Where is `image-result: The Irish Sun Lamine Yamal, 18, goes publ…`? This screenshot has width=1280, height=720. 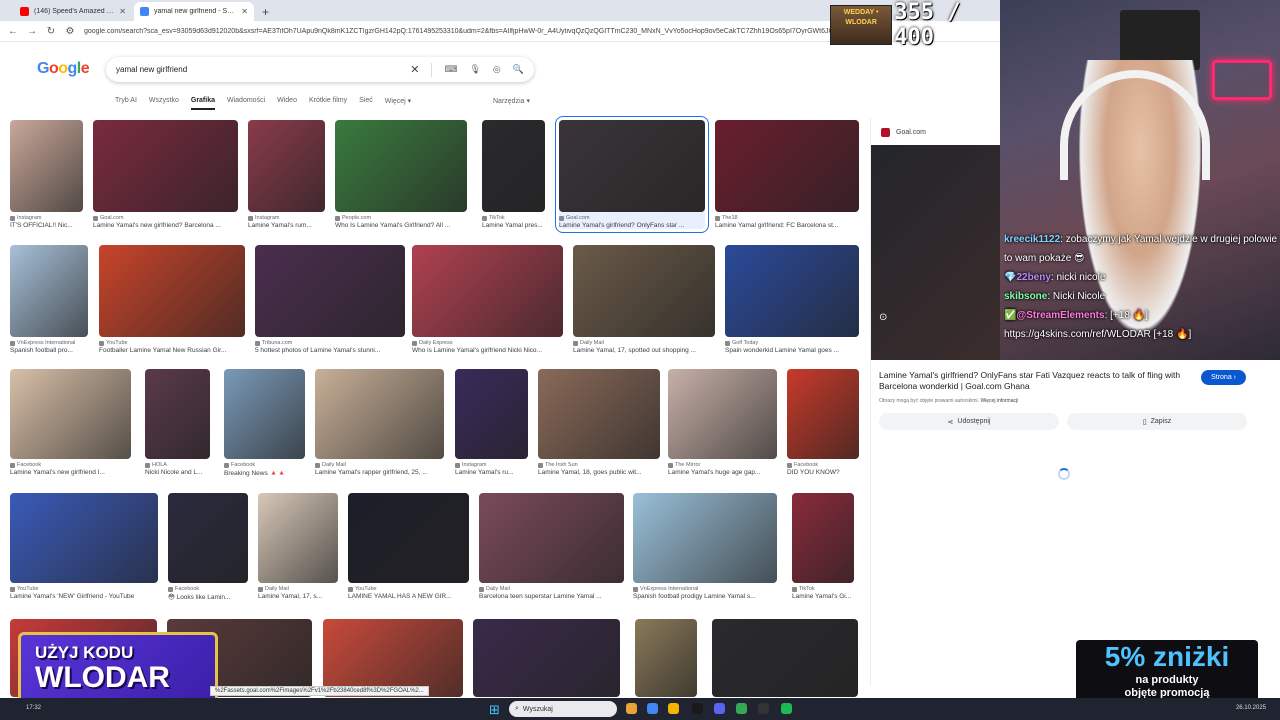 image-result: The Irish Sun Lamine Yamal, 18, goes publ… is located at coordinates (599, 422).